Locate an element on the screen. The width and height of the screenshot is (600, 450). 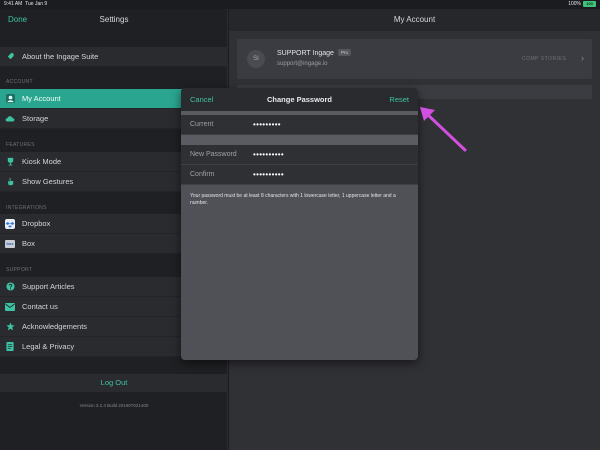
dialog-title: Change Password is located at coordinates (299, 99).